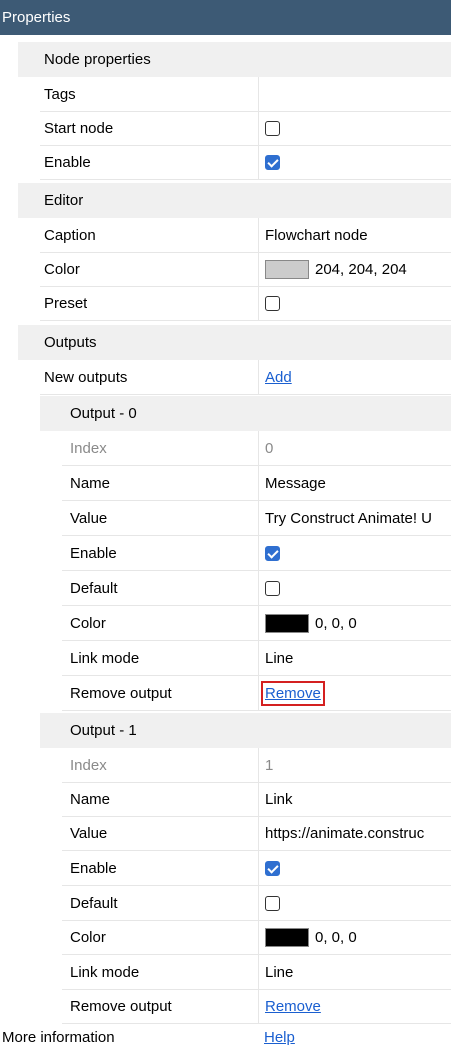  What do you see at coordinates (70, 342) in the screenshot?
I see `category-label: Outputs` at bounding box center [70, 342].